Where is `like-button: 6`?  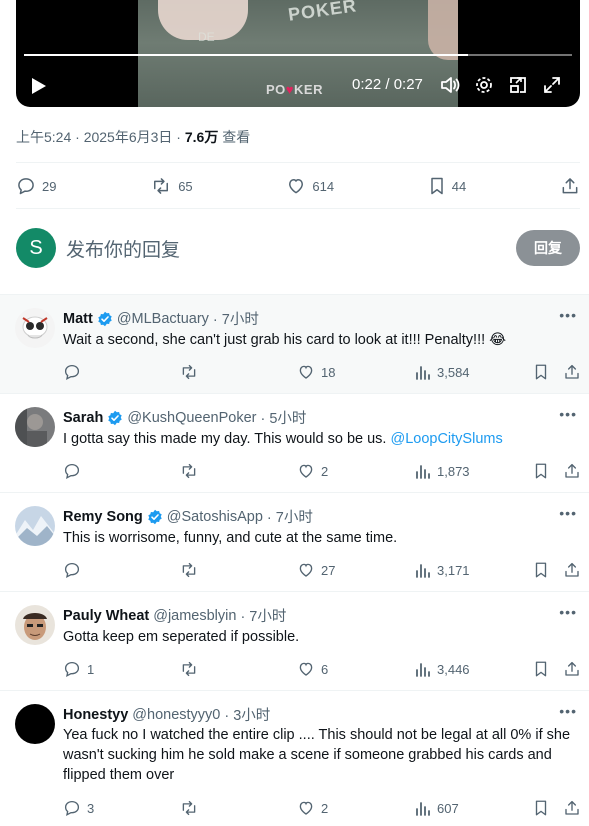 like-button: 6 is located at coordinates (312, 669).